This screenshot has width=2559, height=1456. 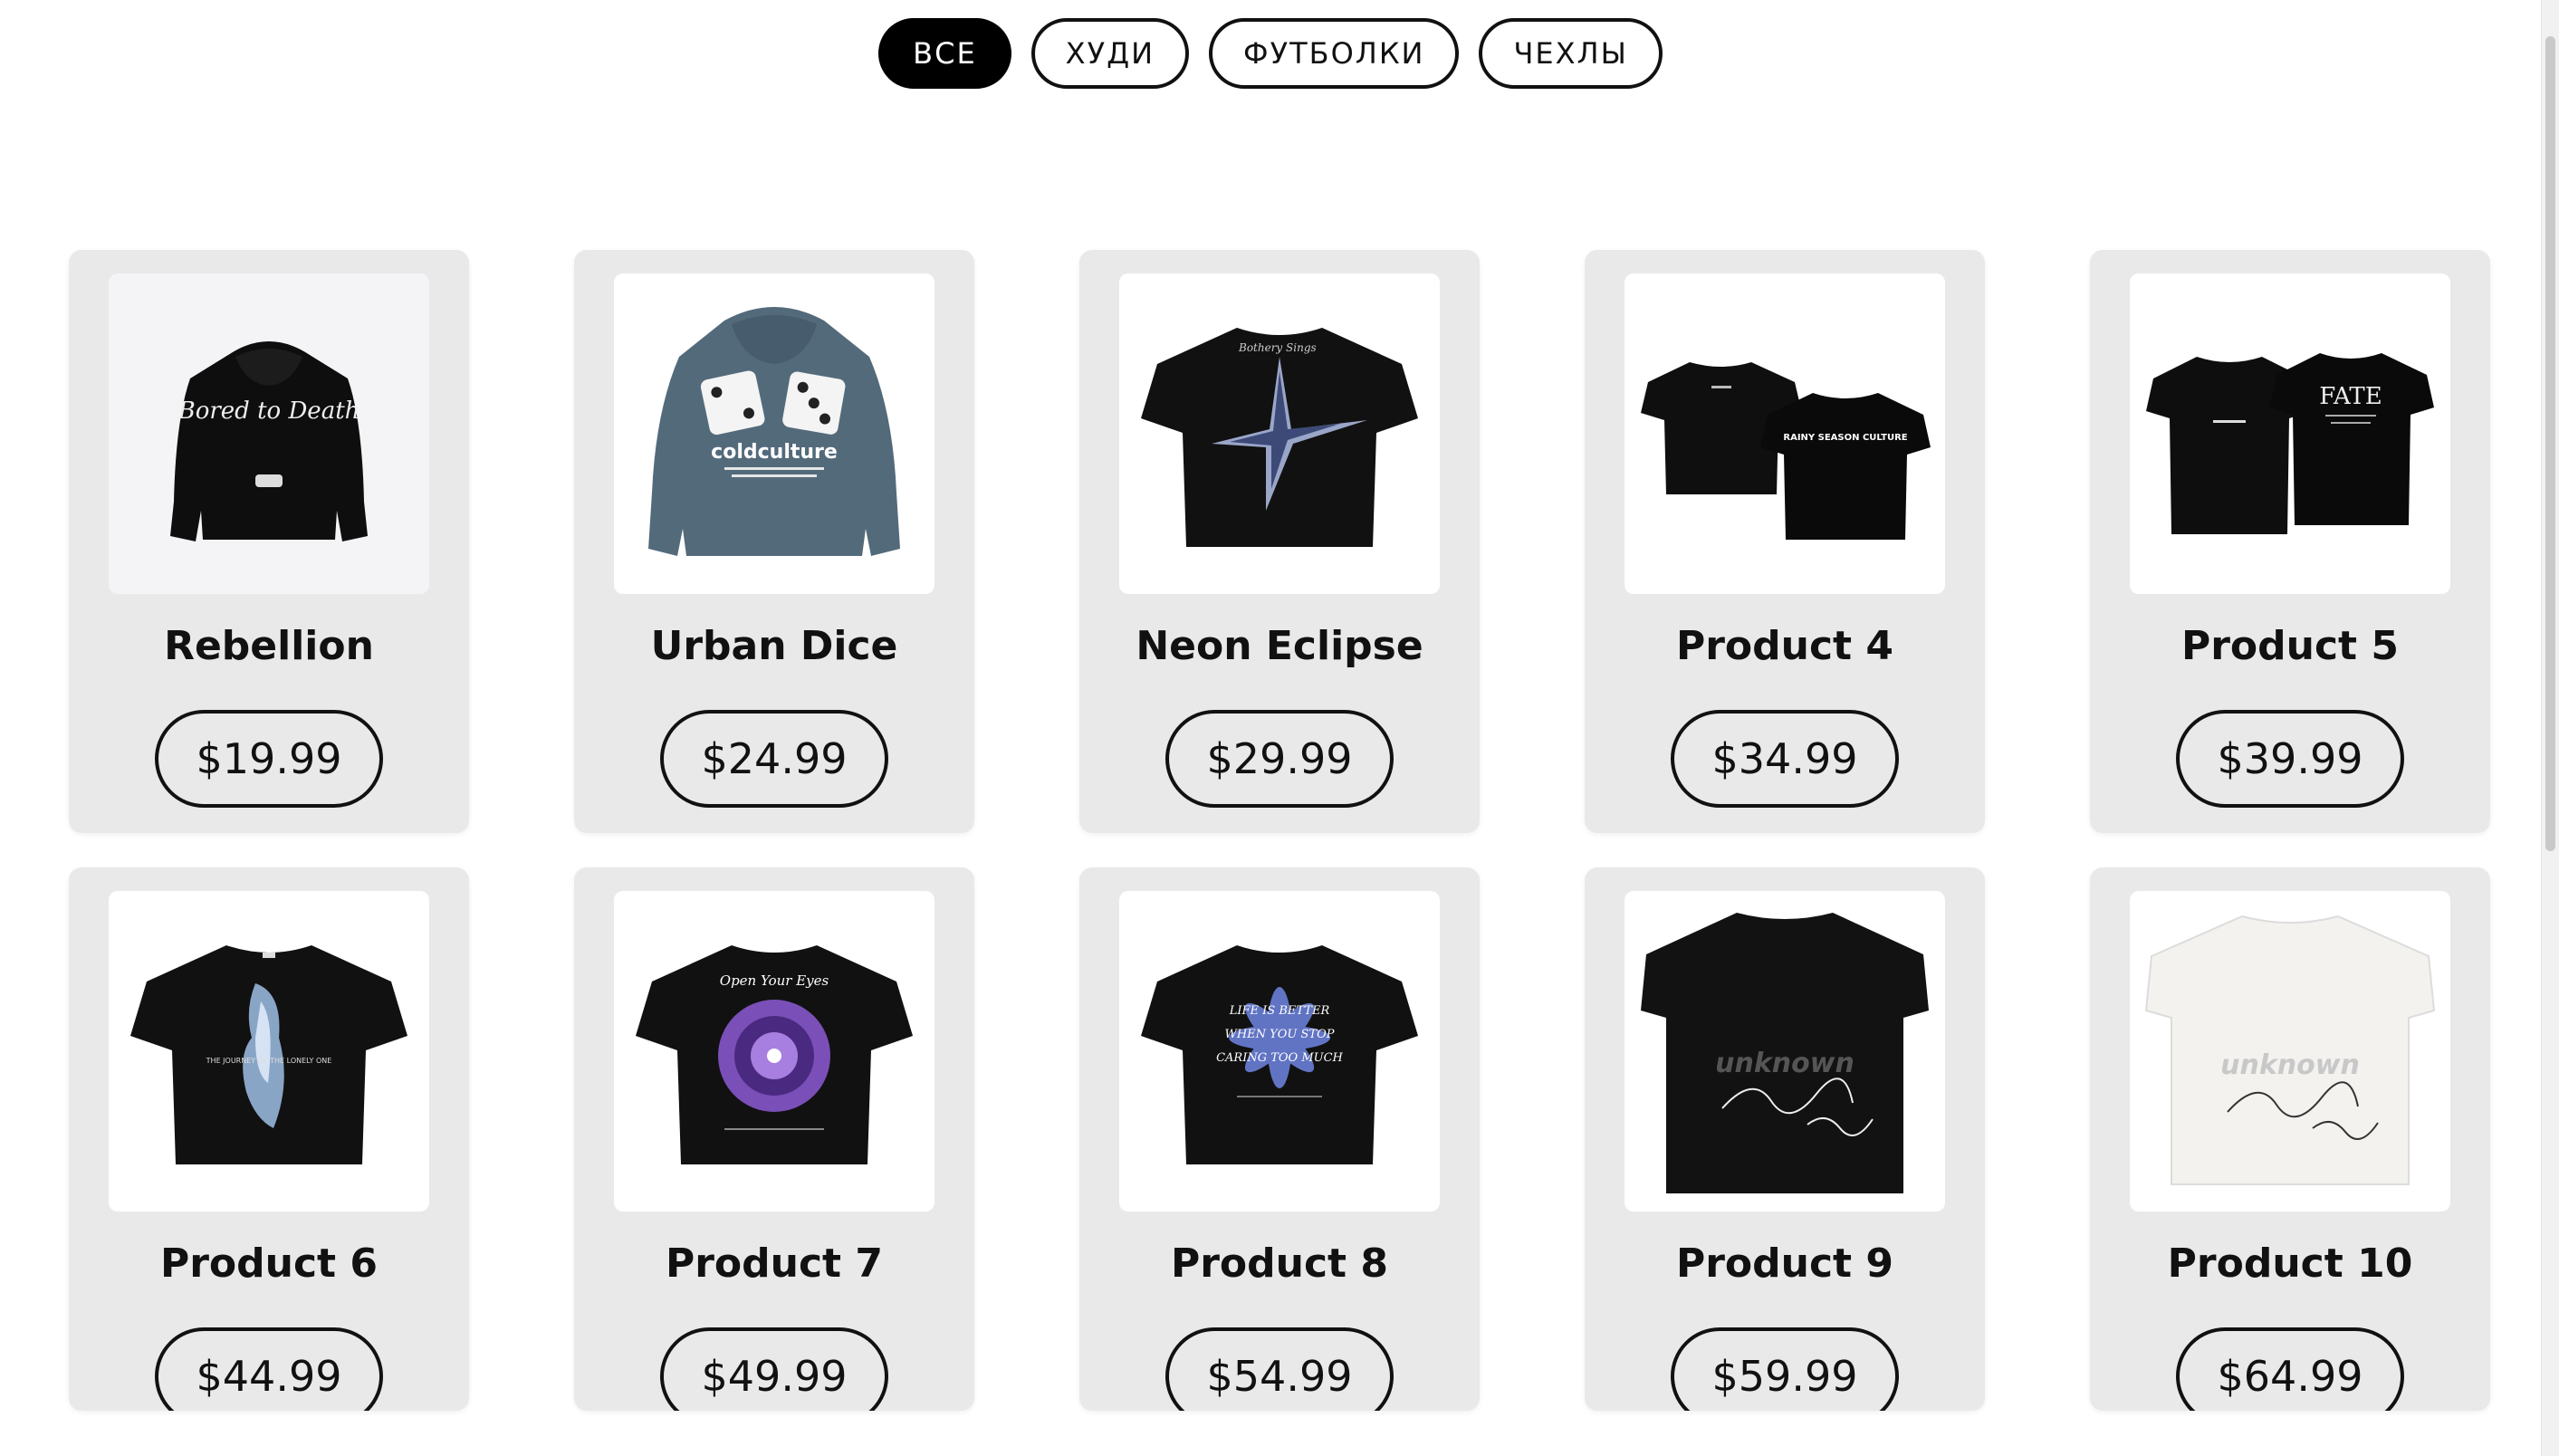 I want to click on product-card: Bothery Sings Neon Eclipse $29.99, so click(x=1279, y=541).